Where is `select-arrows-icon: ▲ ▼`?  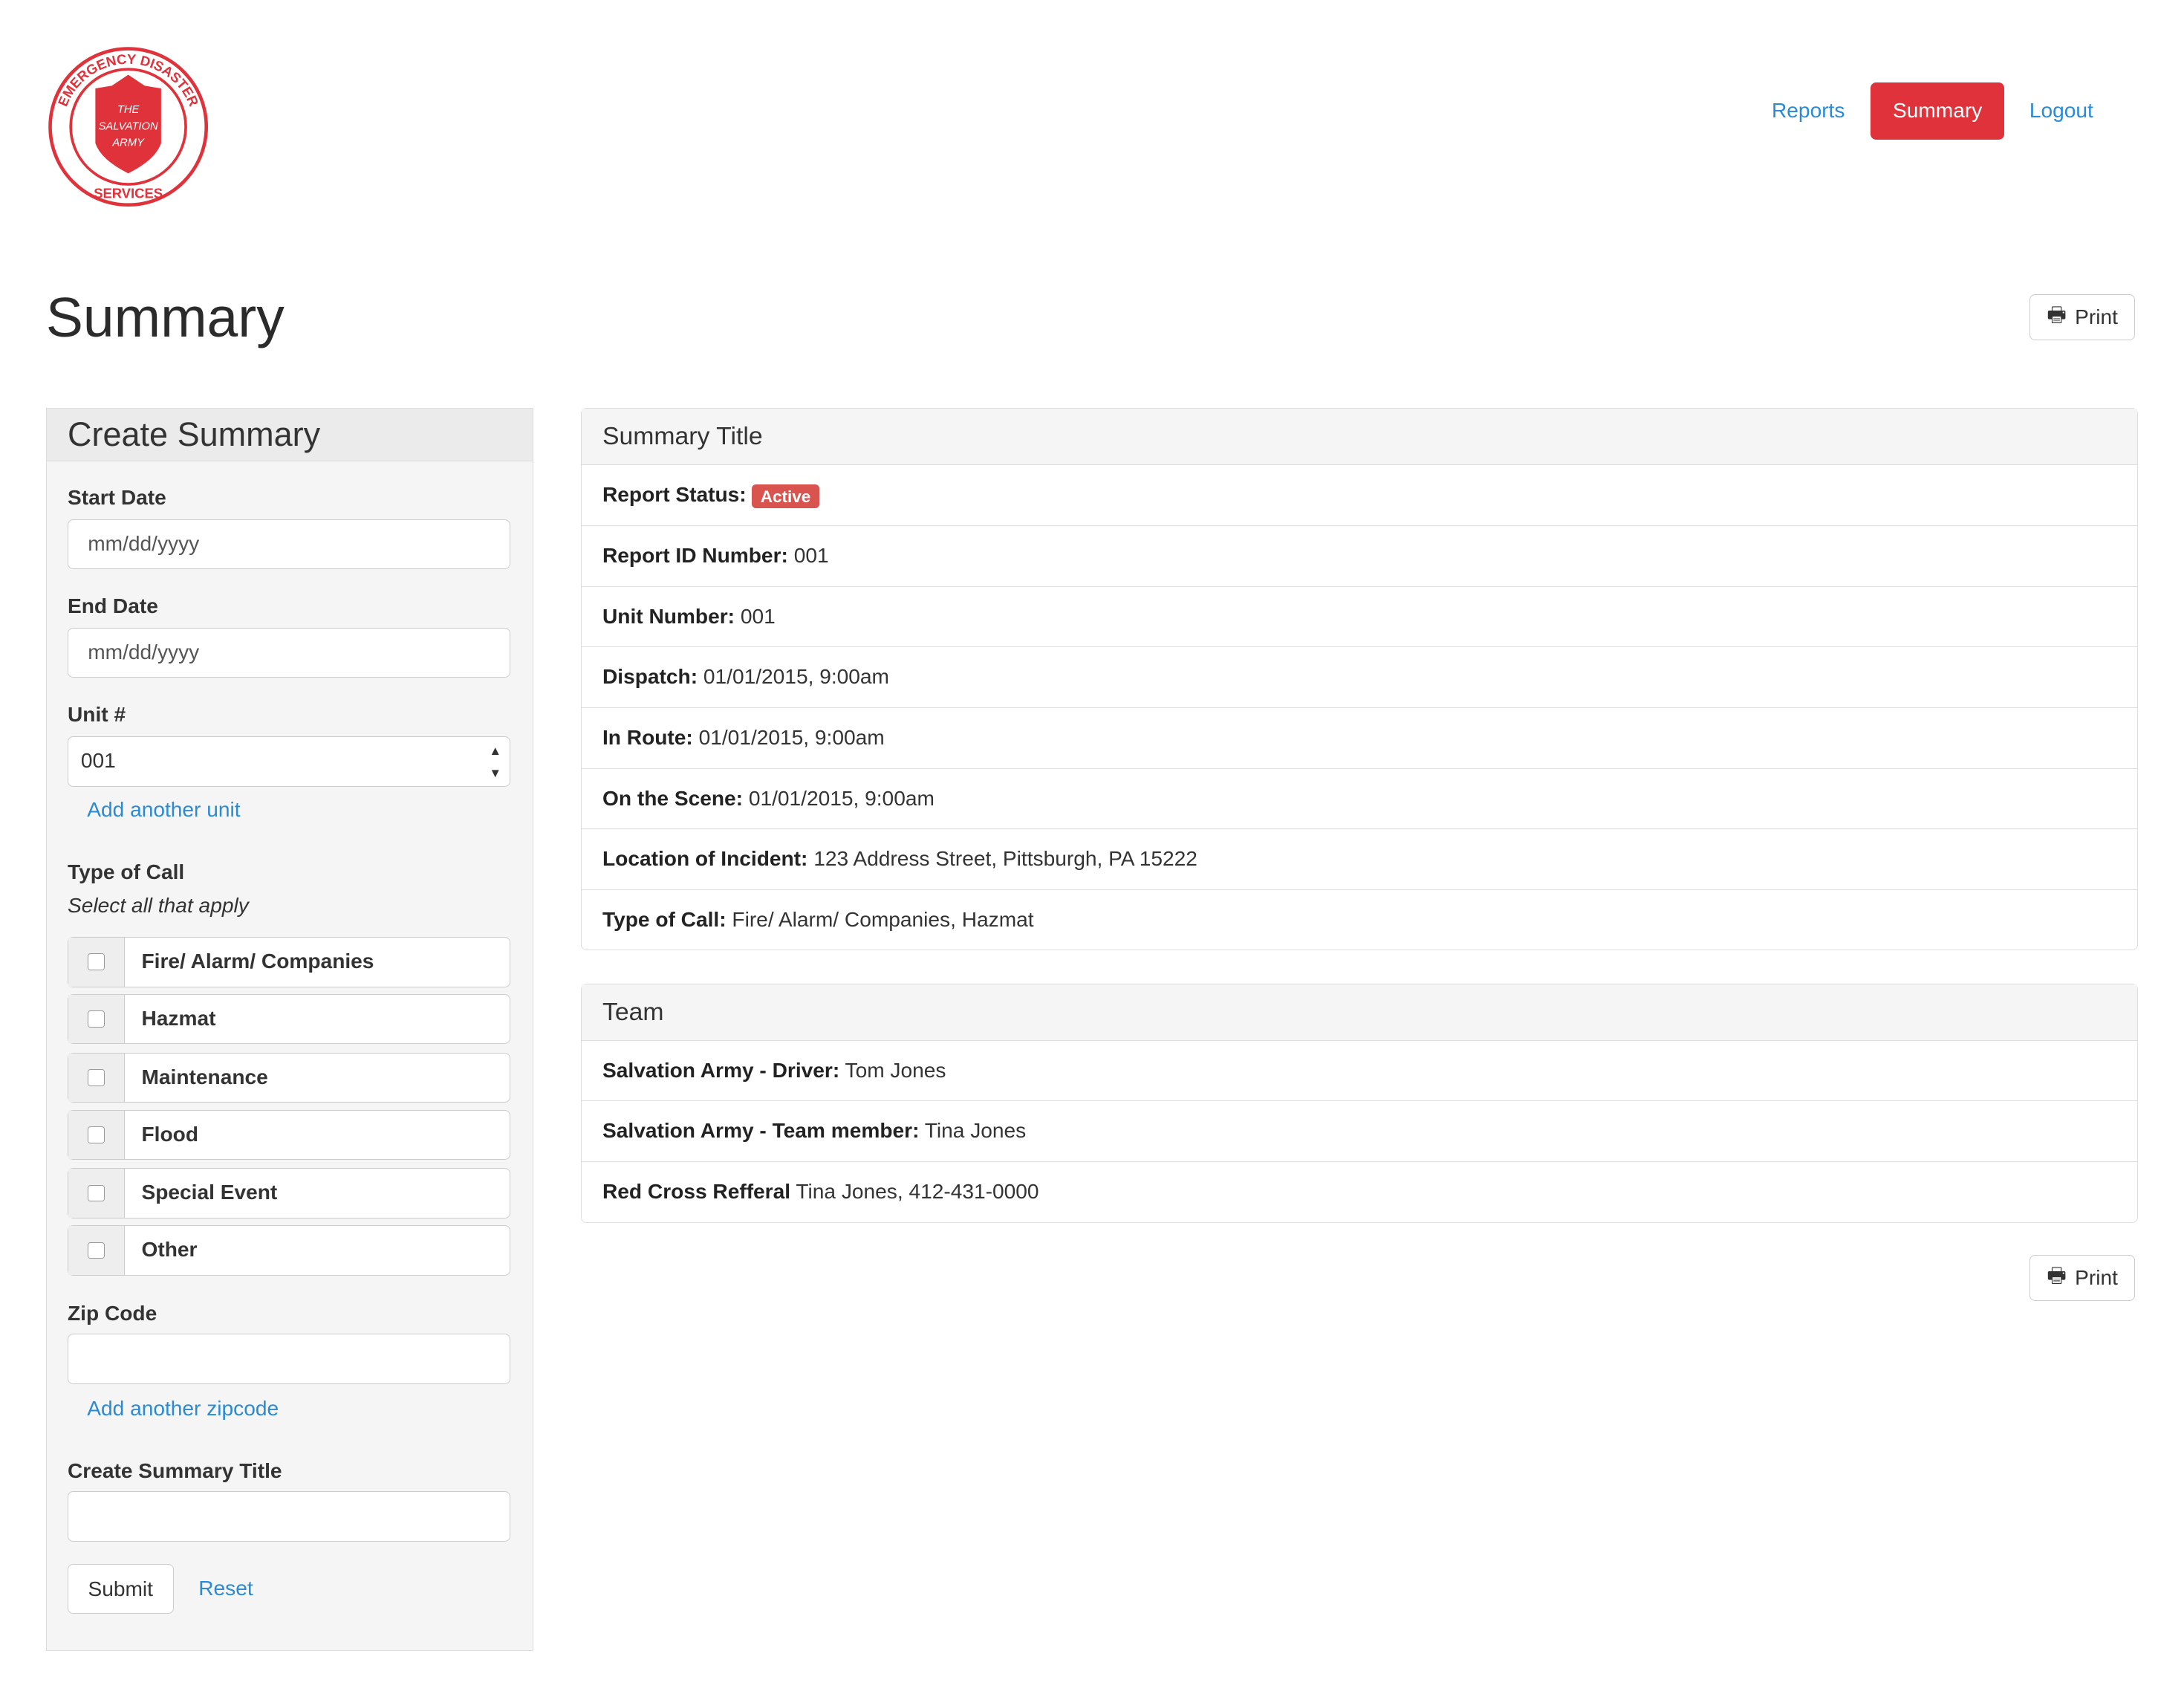
select-arrows-icon: ▲ ▼ is located at coordinates (495, 762).